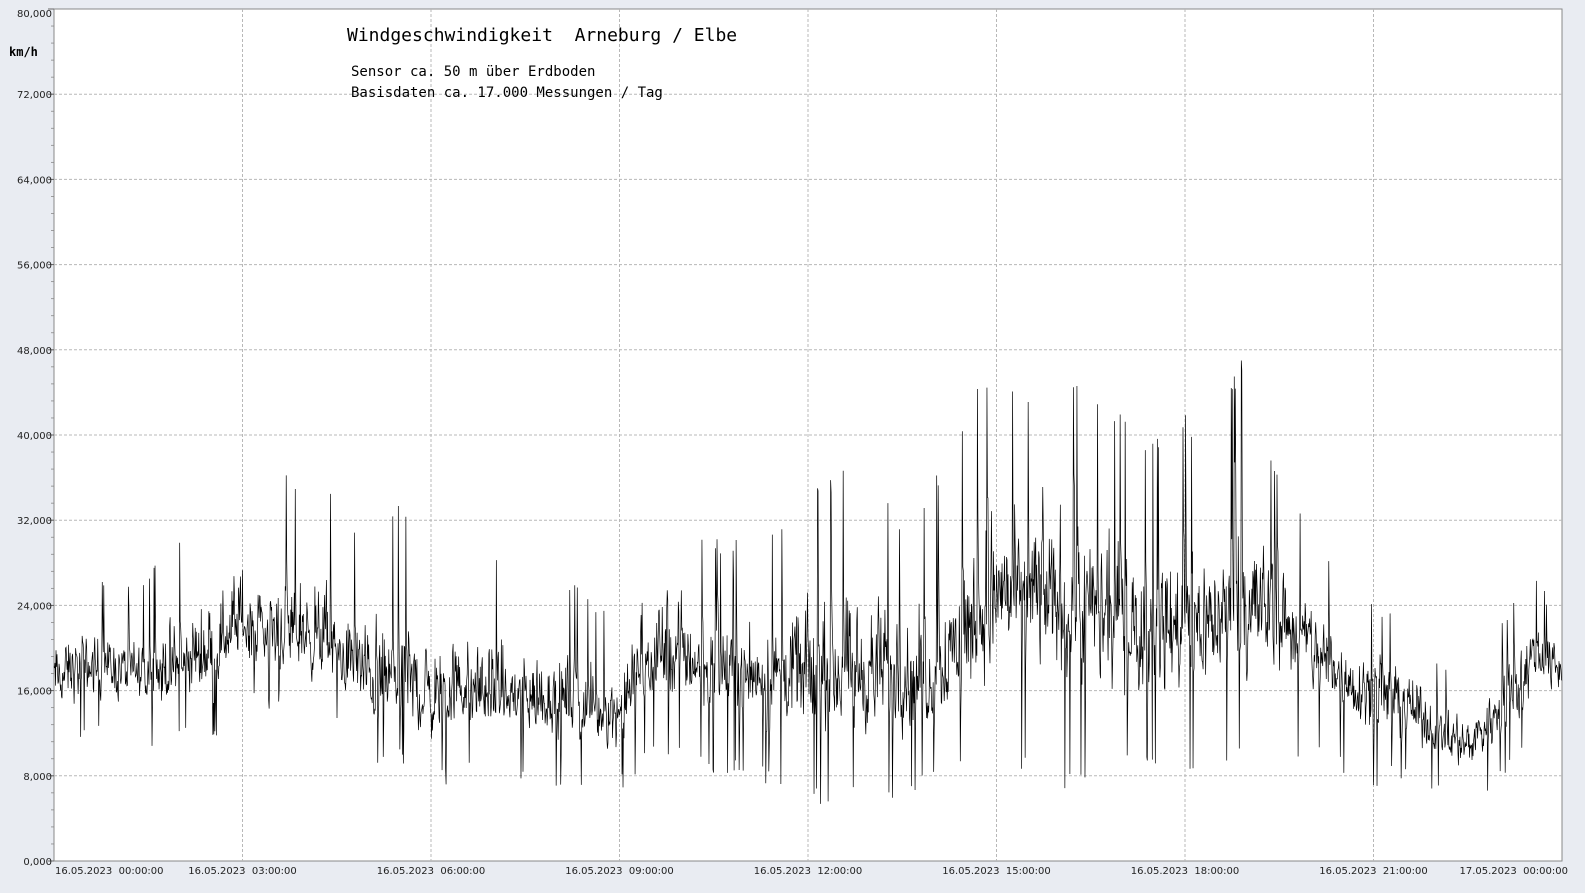  Describe the element at coordinates (34, 14) in the screenshot. I see `y-tick-label: 80,000` at that location.